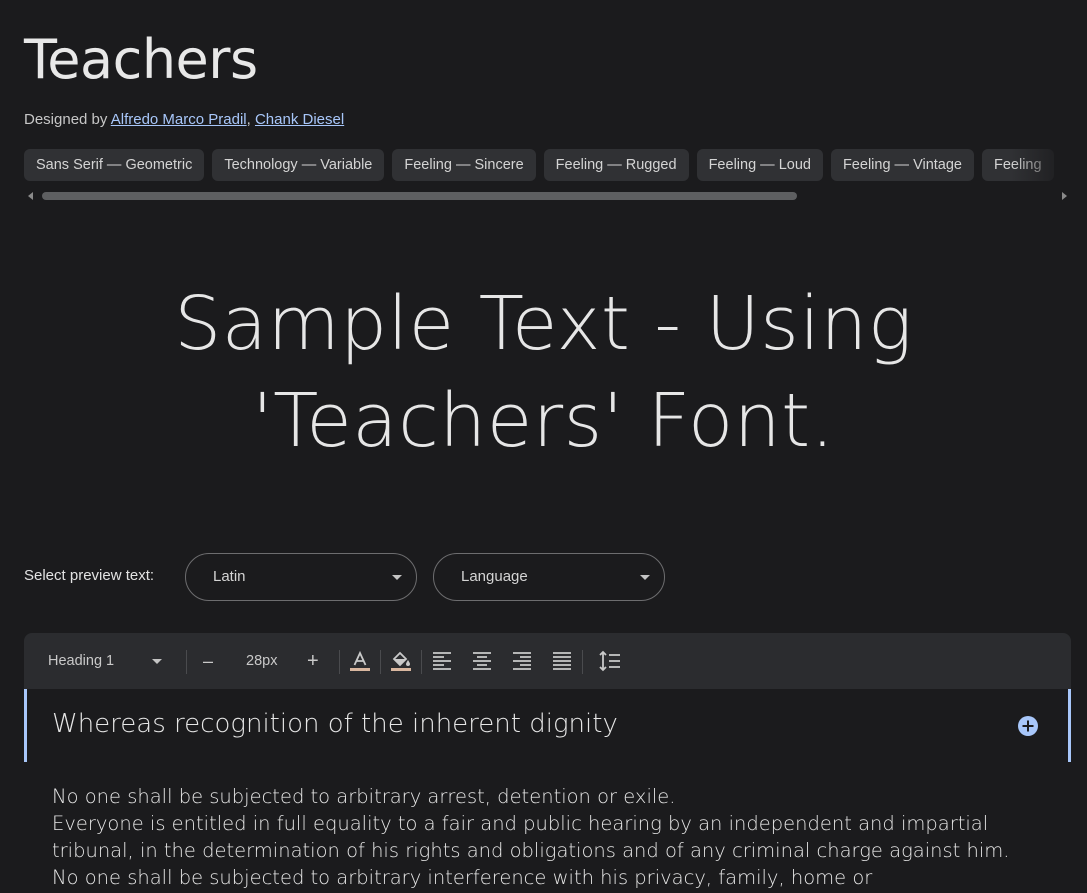 The width and height of the screenshot is (1087, 893). What do you see at coordinates (229, 576) in the screenshot?
I see `script-select-value: Latin` at bounding box center [229, 576].